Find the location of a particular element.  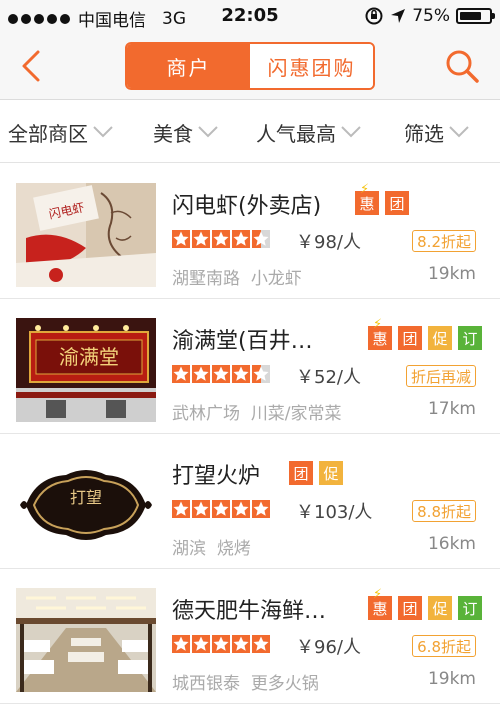

search-icon is located at coordinates (462, 66).